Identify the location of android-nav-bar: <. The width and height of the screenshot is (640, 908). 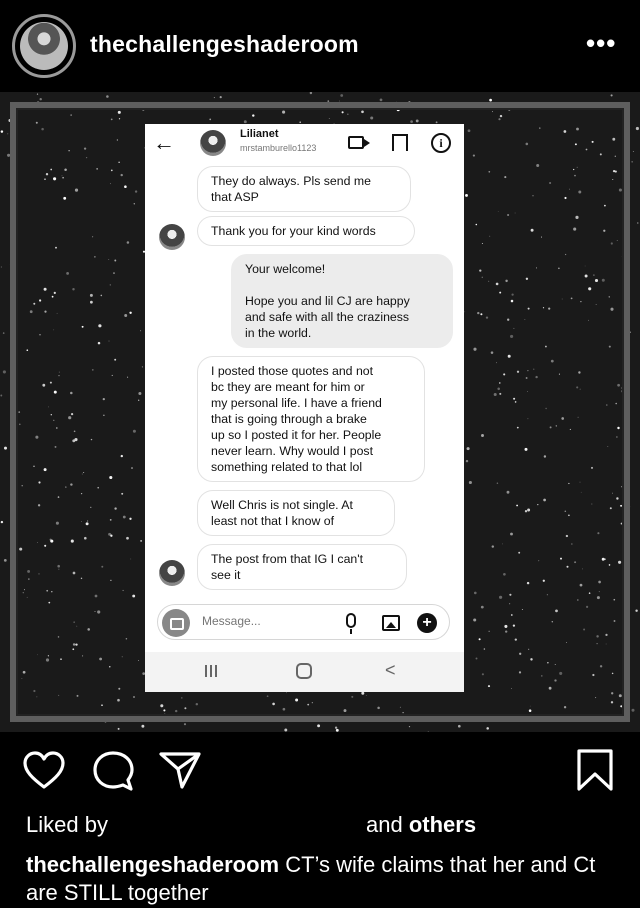
(304, 672).